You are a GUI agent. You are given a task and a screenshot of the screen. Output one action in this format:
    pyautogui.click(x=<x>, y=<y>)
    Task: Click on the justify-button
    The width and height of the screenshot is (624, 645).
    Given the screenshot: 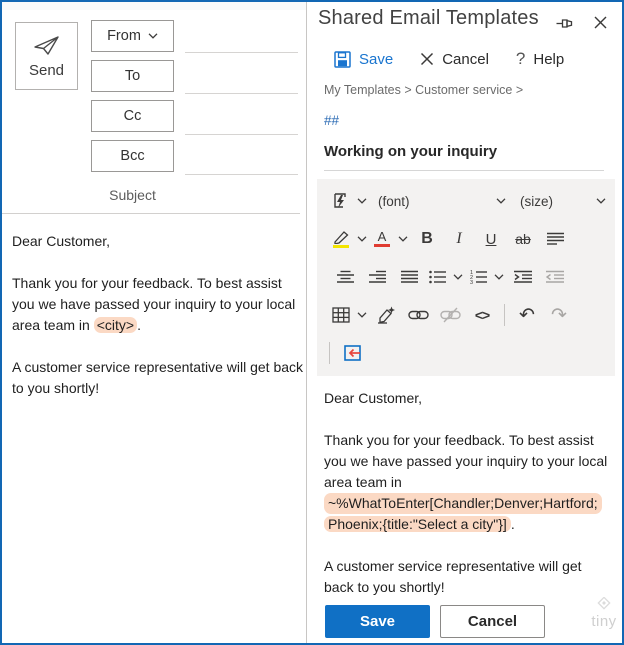 What is the action you would take?
    pyautogui.click(x=409, y=277)
    